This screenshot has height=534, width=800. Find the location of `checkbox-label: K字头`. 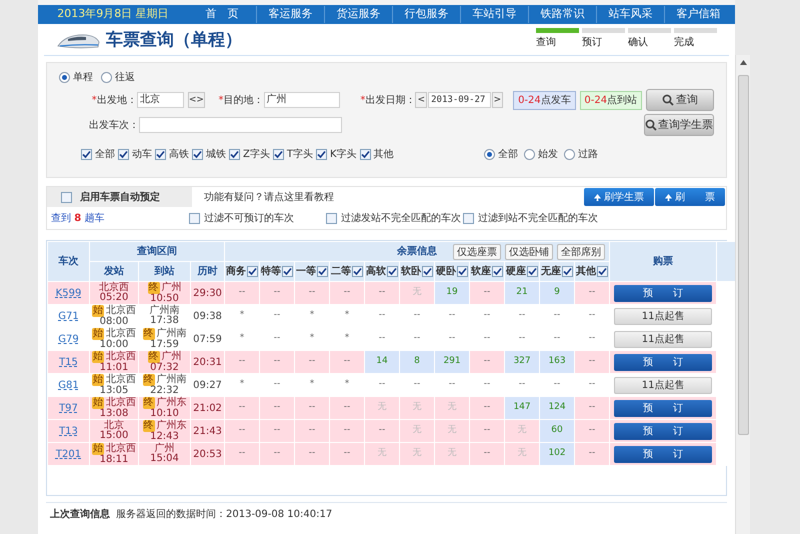

checkbox-label: K字头 is located at coordinates (343, 155).